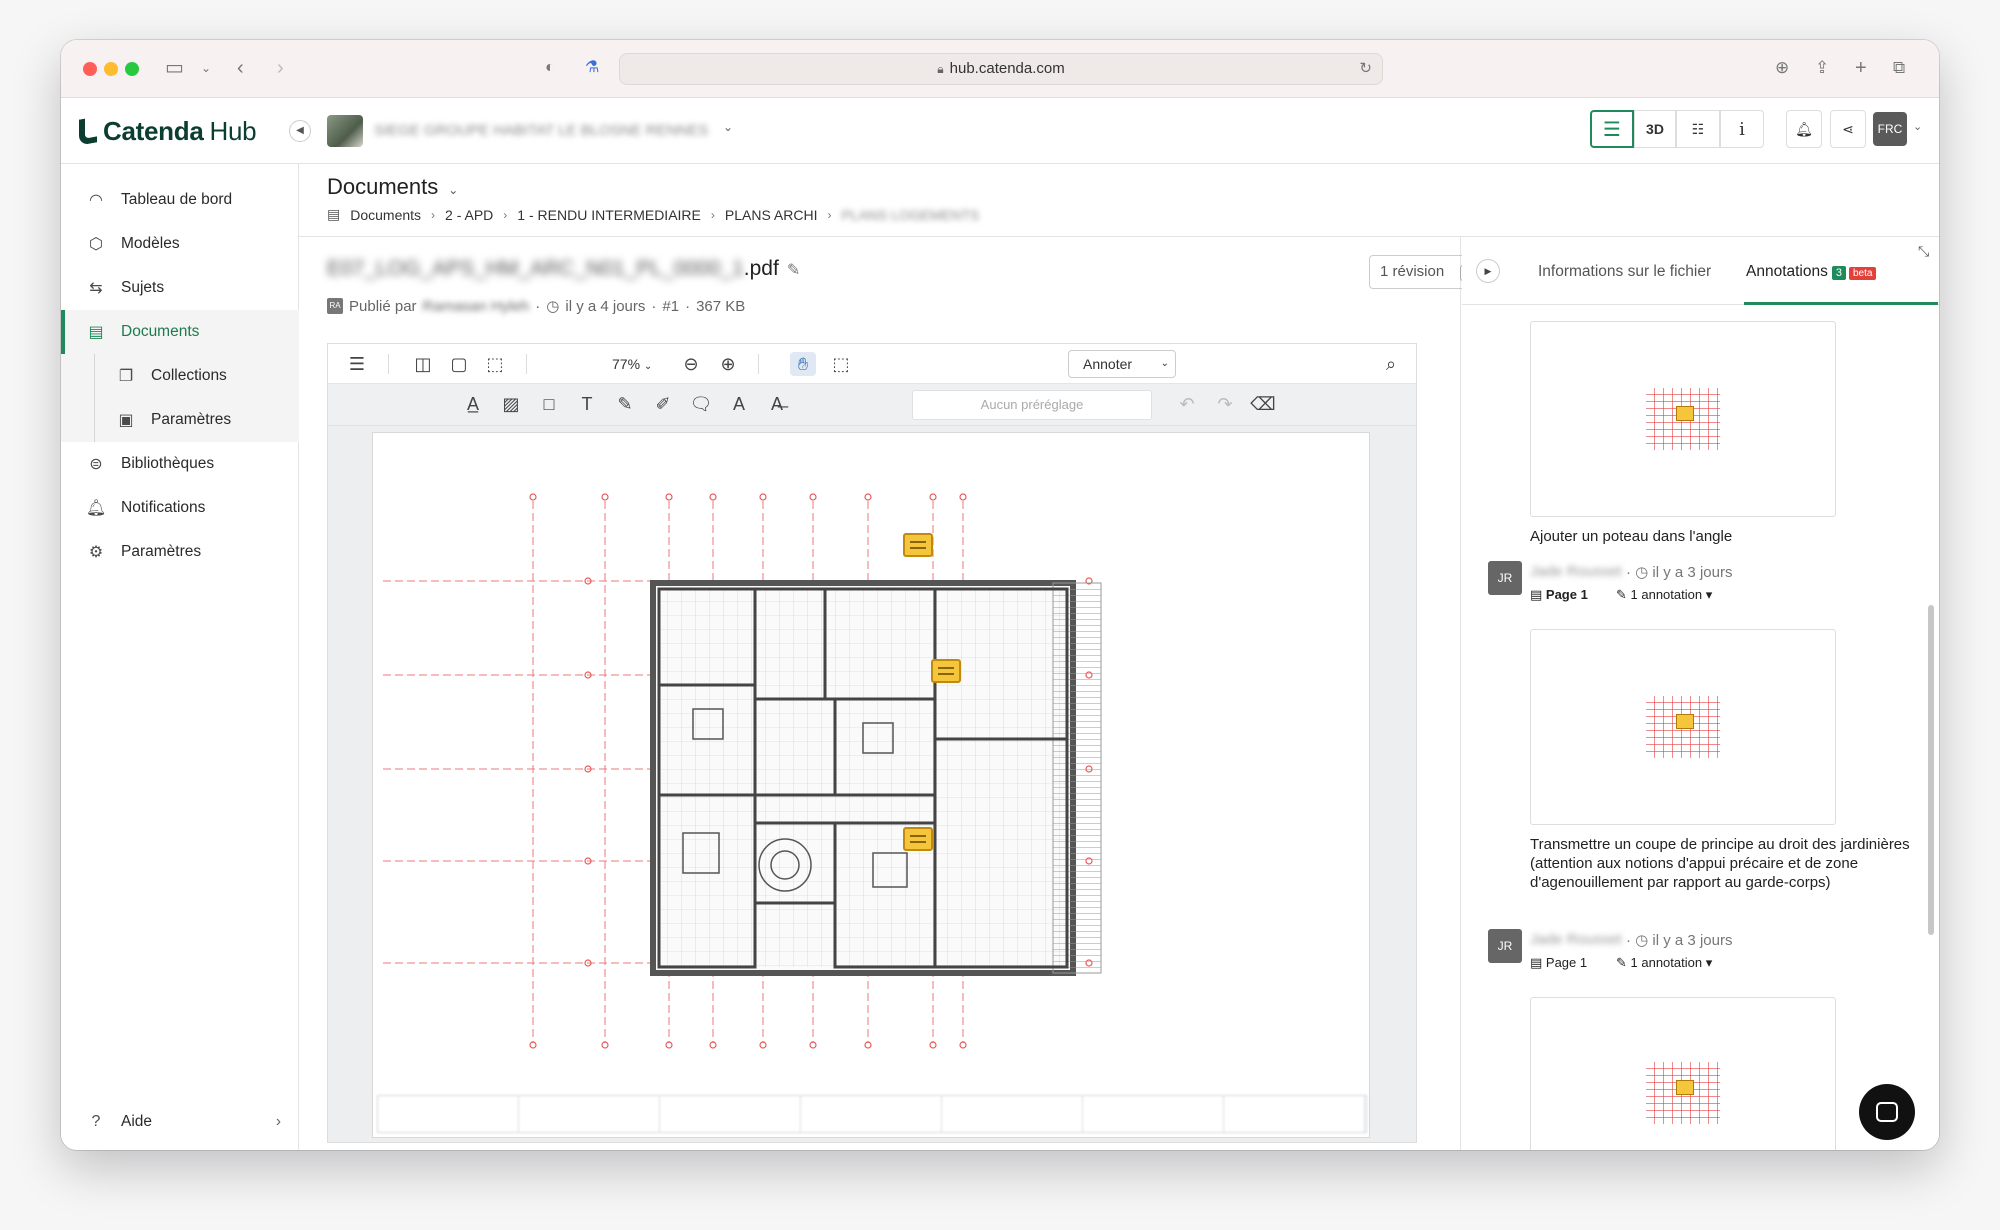 The image size is (2000, 1230). I want to click on user-avatar: FRC, so click(1890, 129).